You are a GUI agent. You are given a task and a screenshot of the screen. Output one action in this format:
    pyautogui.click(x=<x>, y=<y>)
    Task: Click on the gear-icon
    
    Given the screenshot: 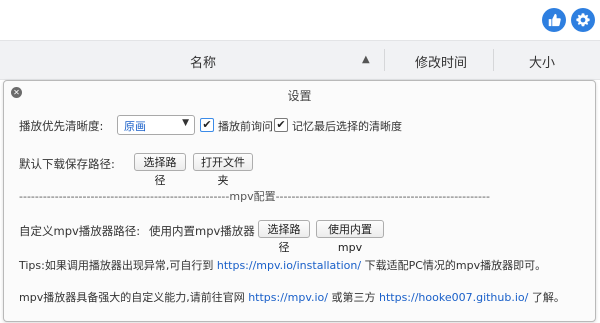 What is the action you would take?
    pyautogui.click(x=583, y=20)
    